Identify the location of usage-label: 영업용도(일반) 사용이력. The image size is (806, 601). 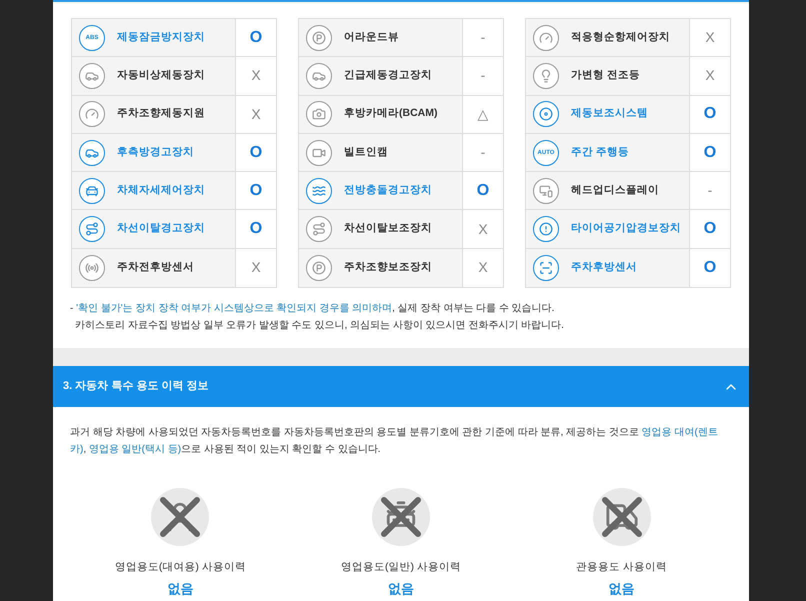
(401, 568).